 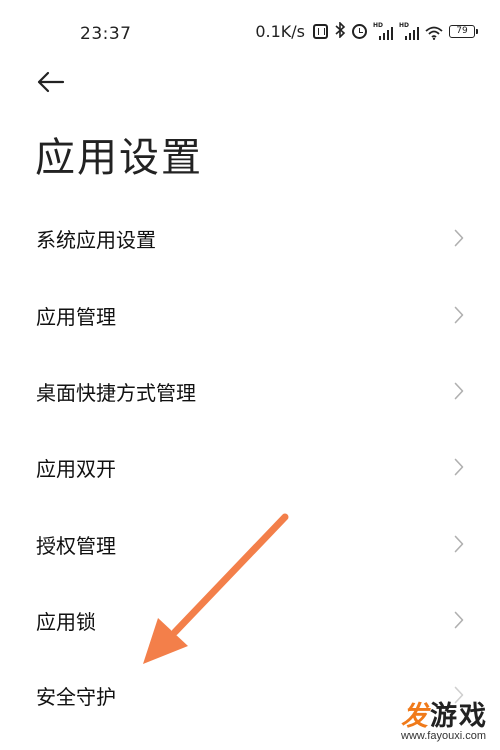 I want to click on status-time: 23:37, so click(x=106, y=34).